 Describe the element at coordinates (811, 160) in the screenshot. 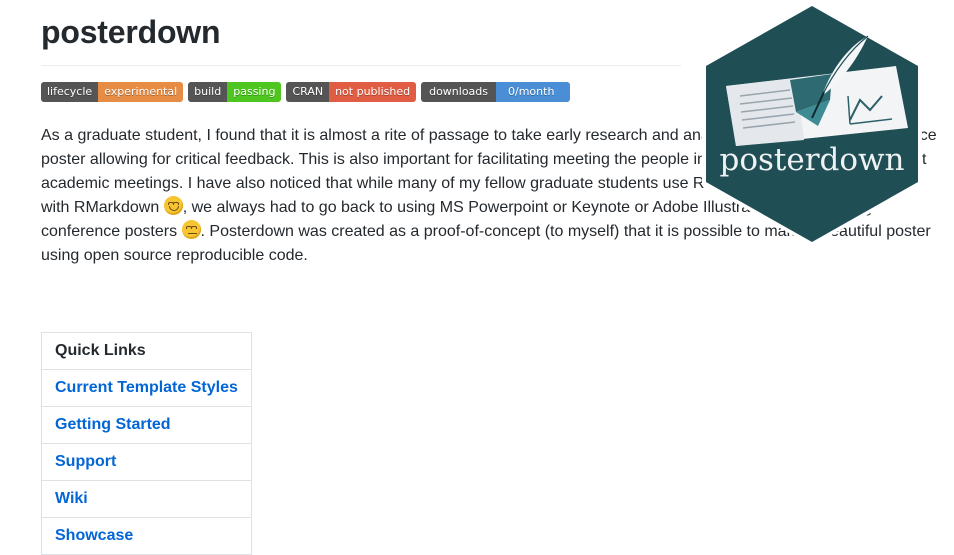

I see `logo-text: posterdown` at that location.